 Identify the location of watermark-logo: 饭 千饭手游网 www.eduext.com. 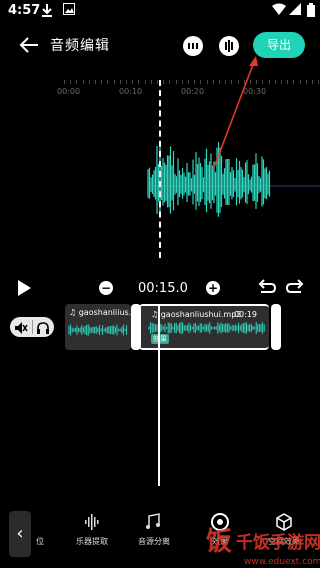
(263, 547).